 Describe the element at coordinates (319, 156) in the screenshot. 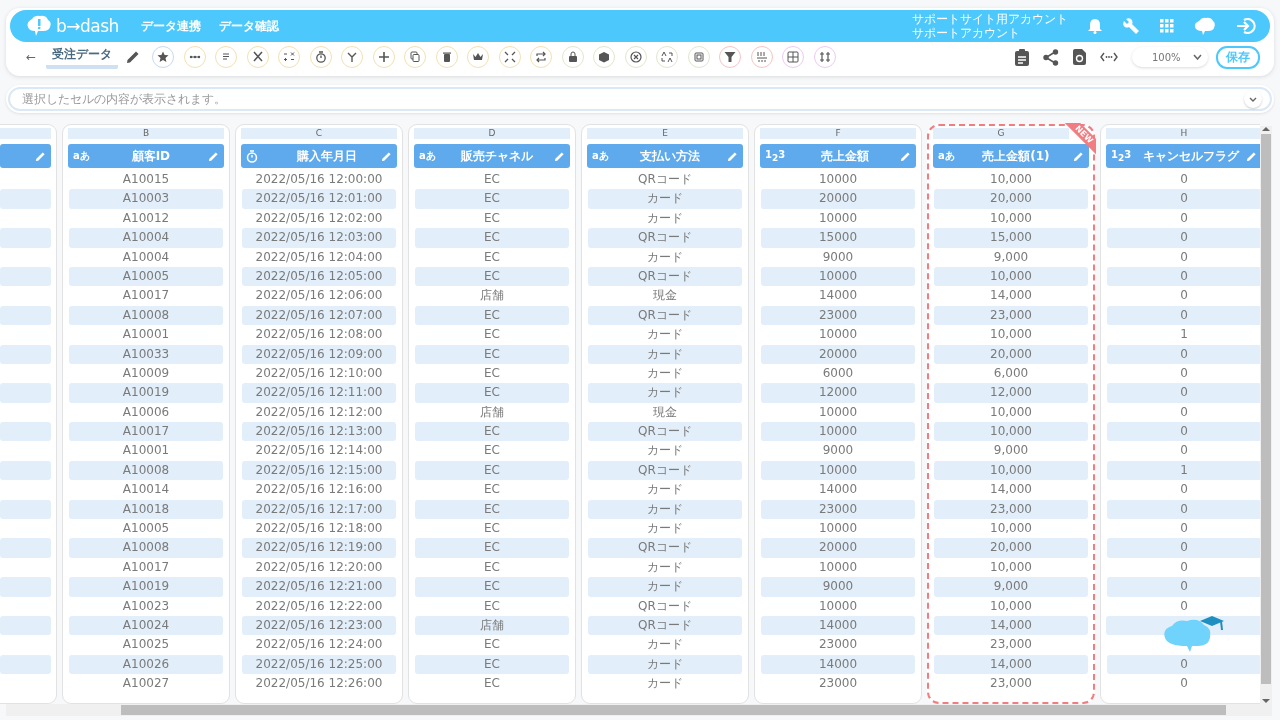

I see `column-header: 購入年月日` at that location.